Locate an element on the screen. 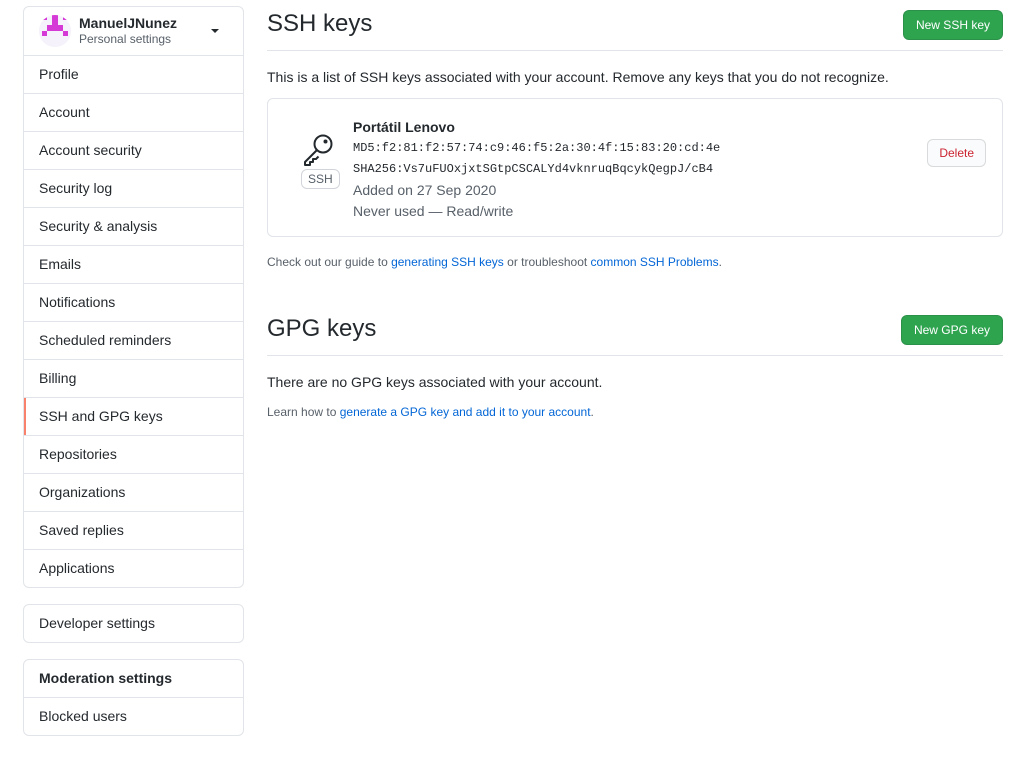  moderation-settings-heading: Moderation settings is located at coordinates (106, 678).